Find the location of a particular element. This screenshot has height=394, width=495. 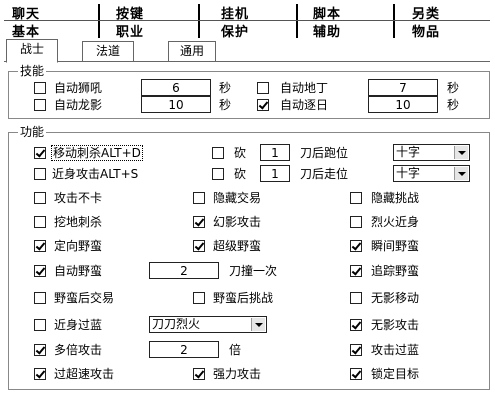

subtab-general-label: 通用 is located at coordinates (191, 51).